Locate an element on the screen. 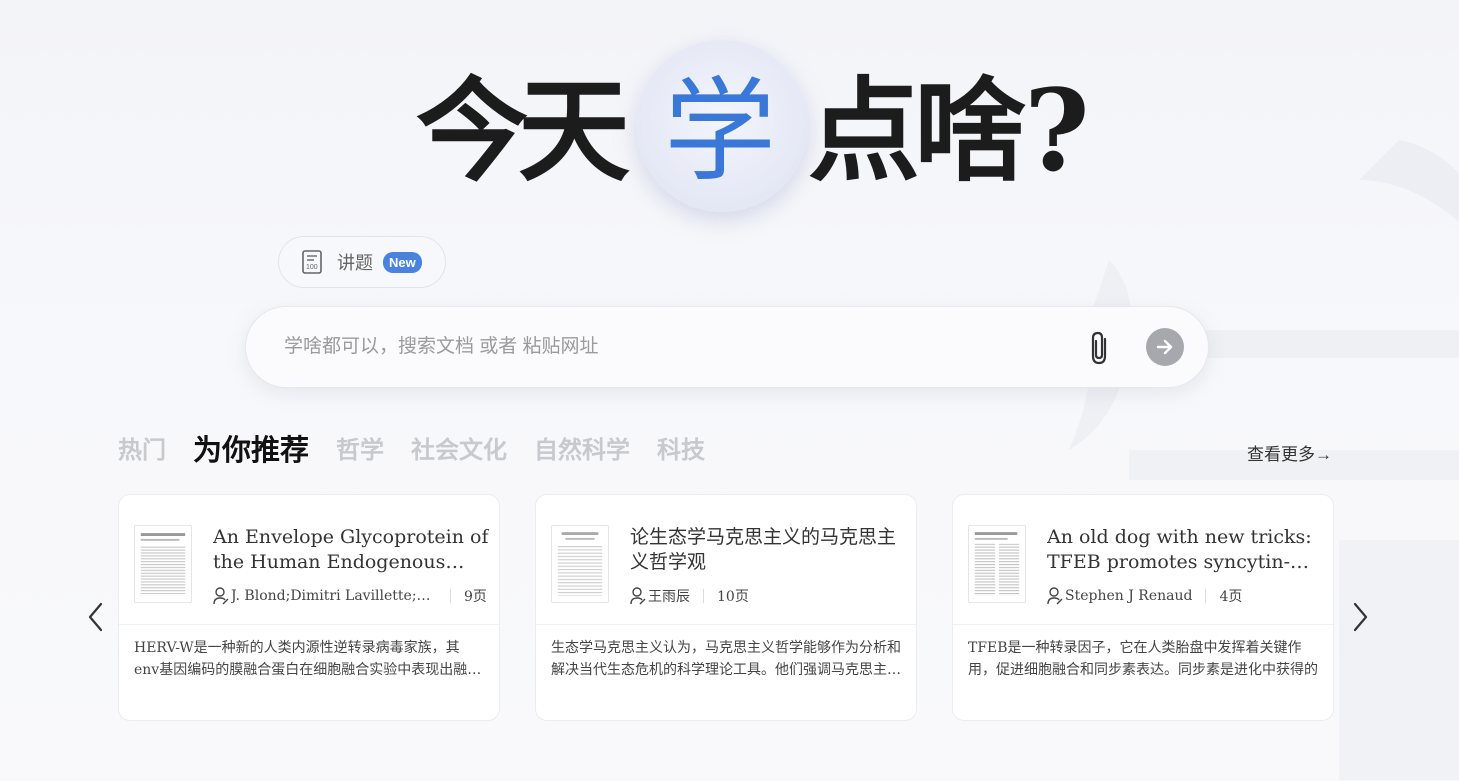  card-meta: Stephen J Renaud 4页 is located at coordinates (1185, 596).